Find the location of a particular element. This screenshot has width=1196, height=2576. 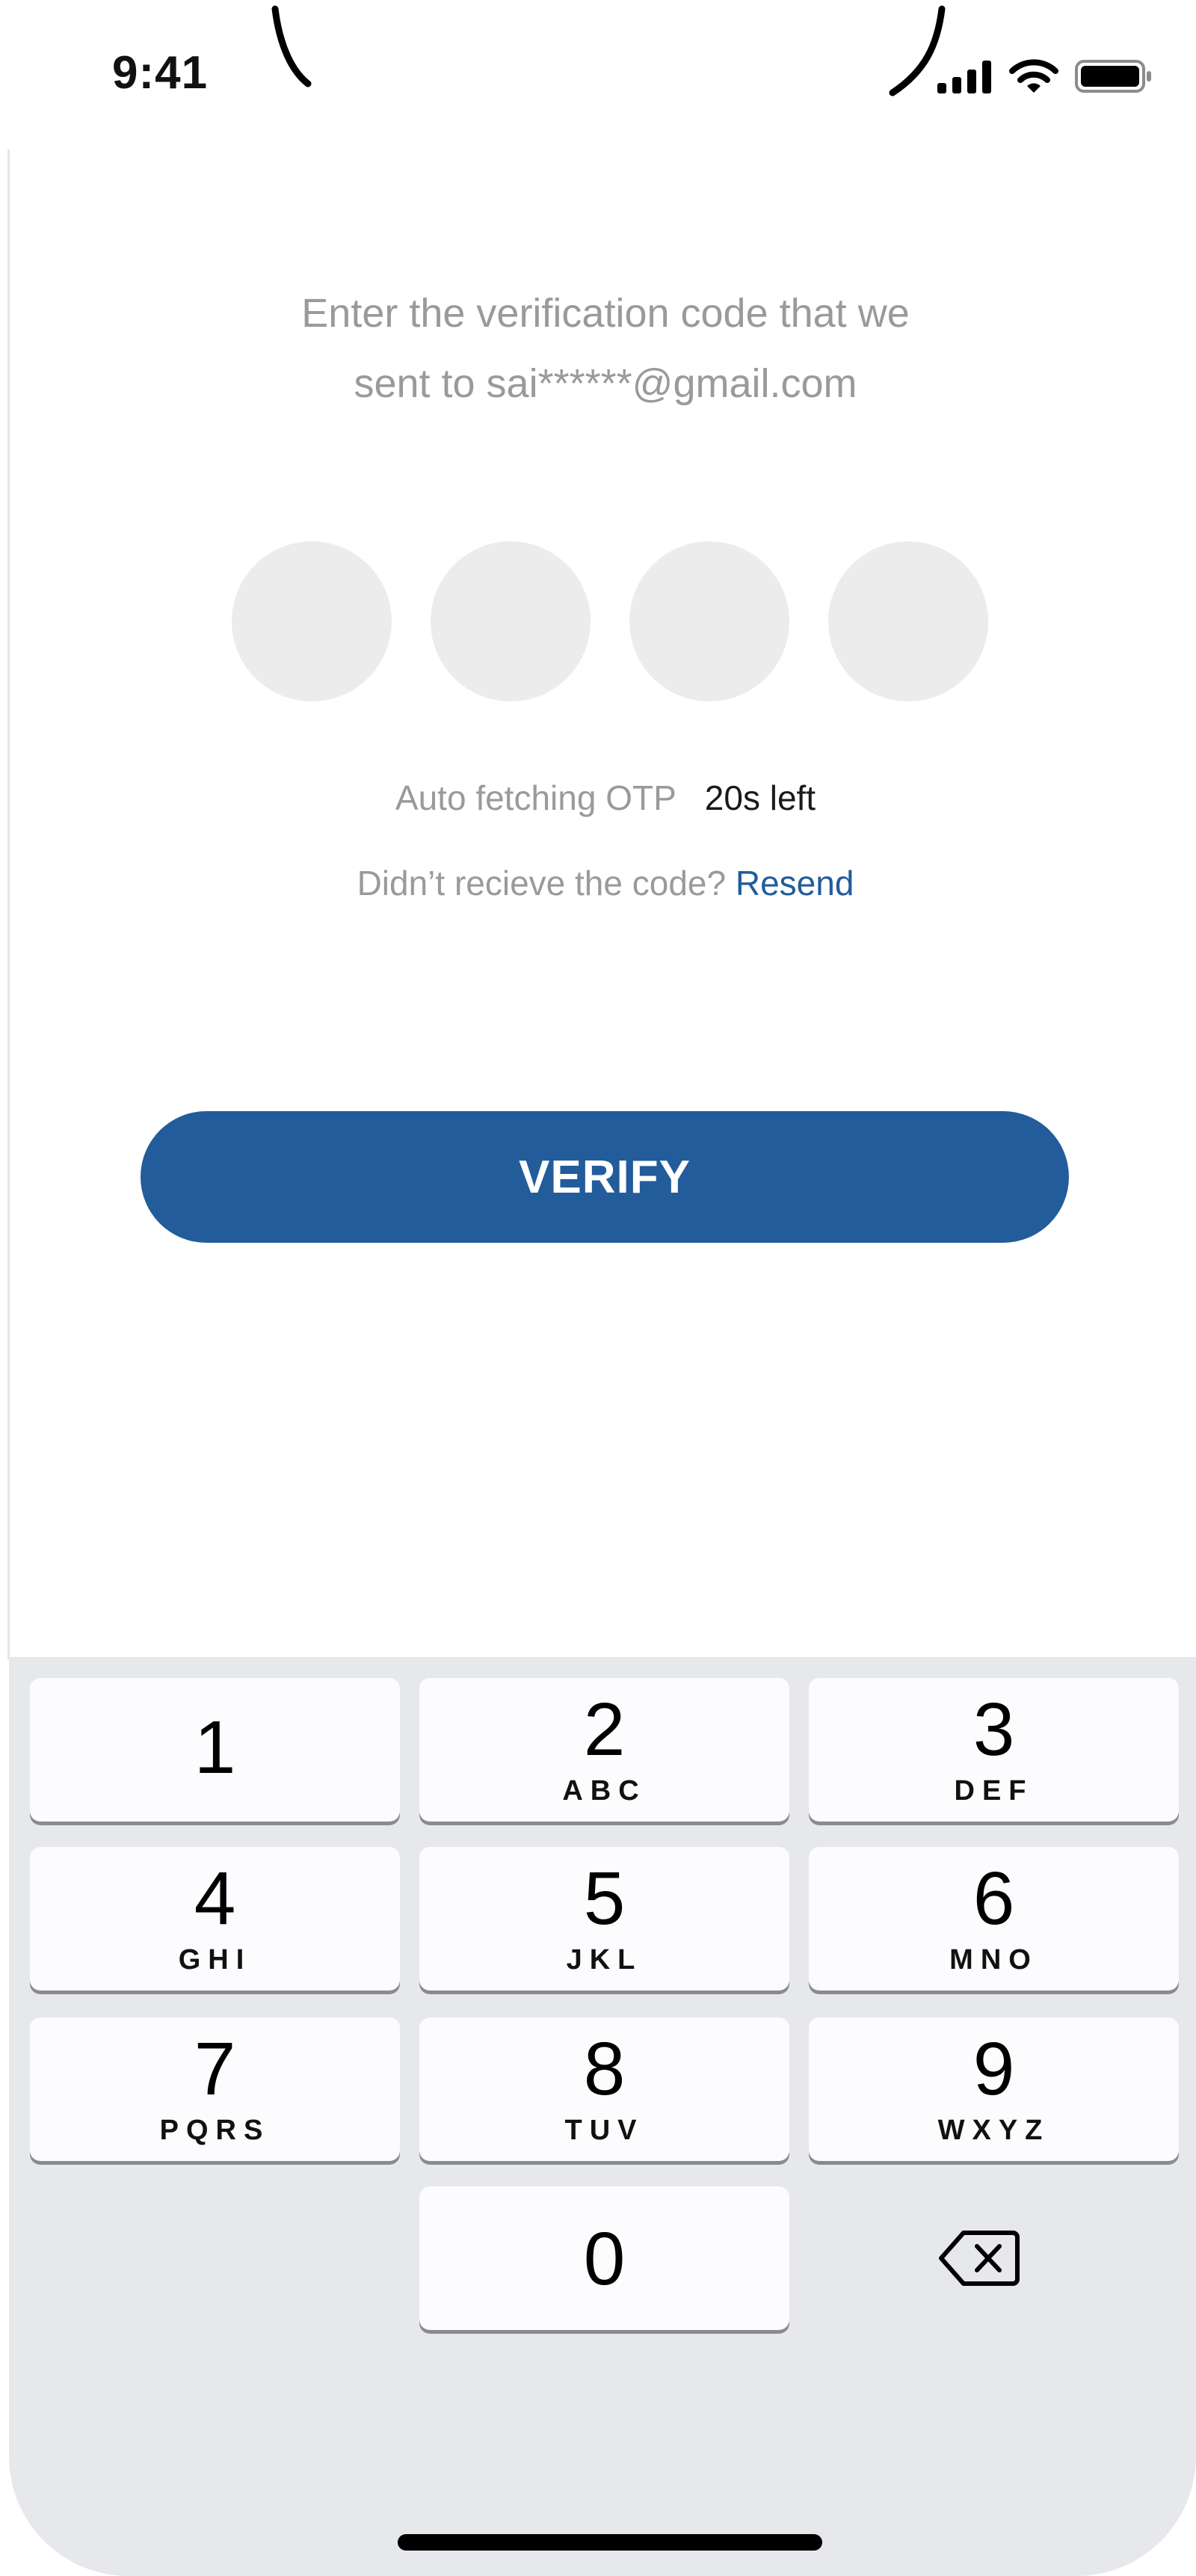

key-1: 1 is located at coordinates (215, 1750).